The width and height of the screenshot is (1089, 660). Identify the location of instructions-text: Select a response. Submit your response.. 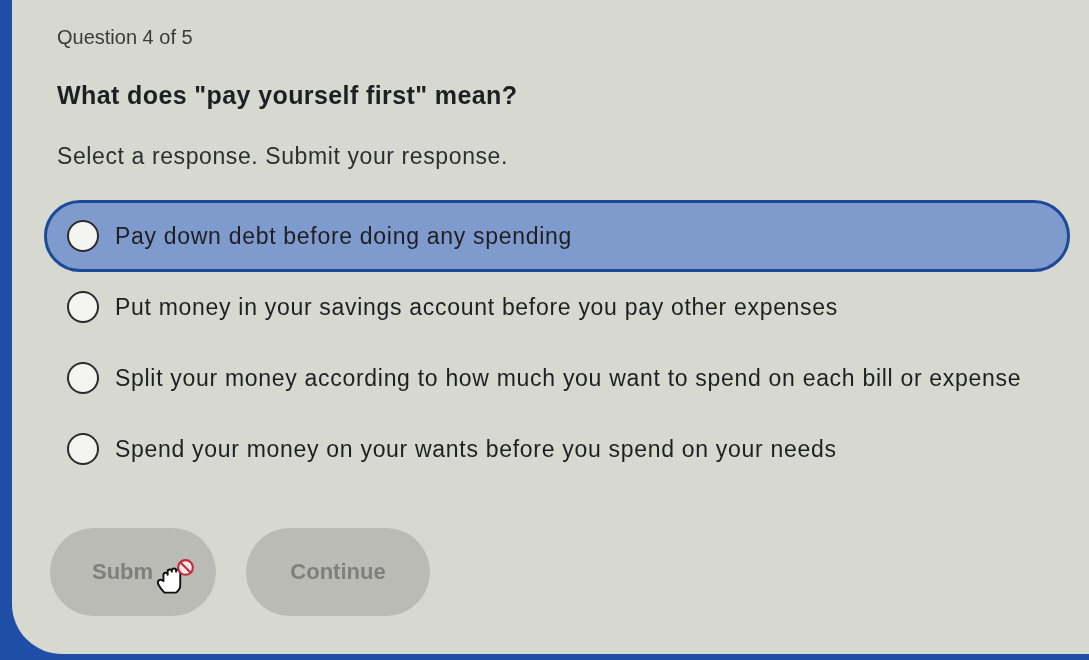
(283, 156).